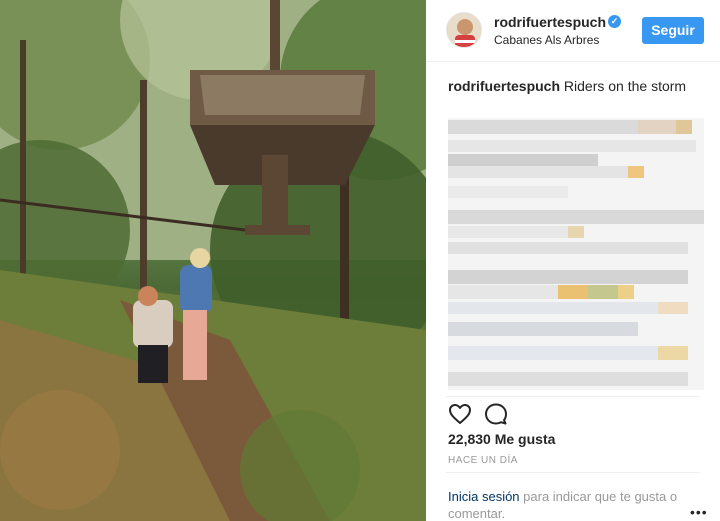 The height and width of the screenshot is (521, 720). What do you see at coordinates (496, 414) in the screenshot?
I see `comment-icon` at bounding box center [496, 414].